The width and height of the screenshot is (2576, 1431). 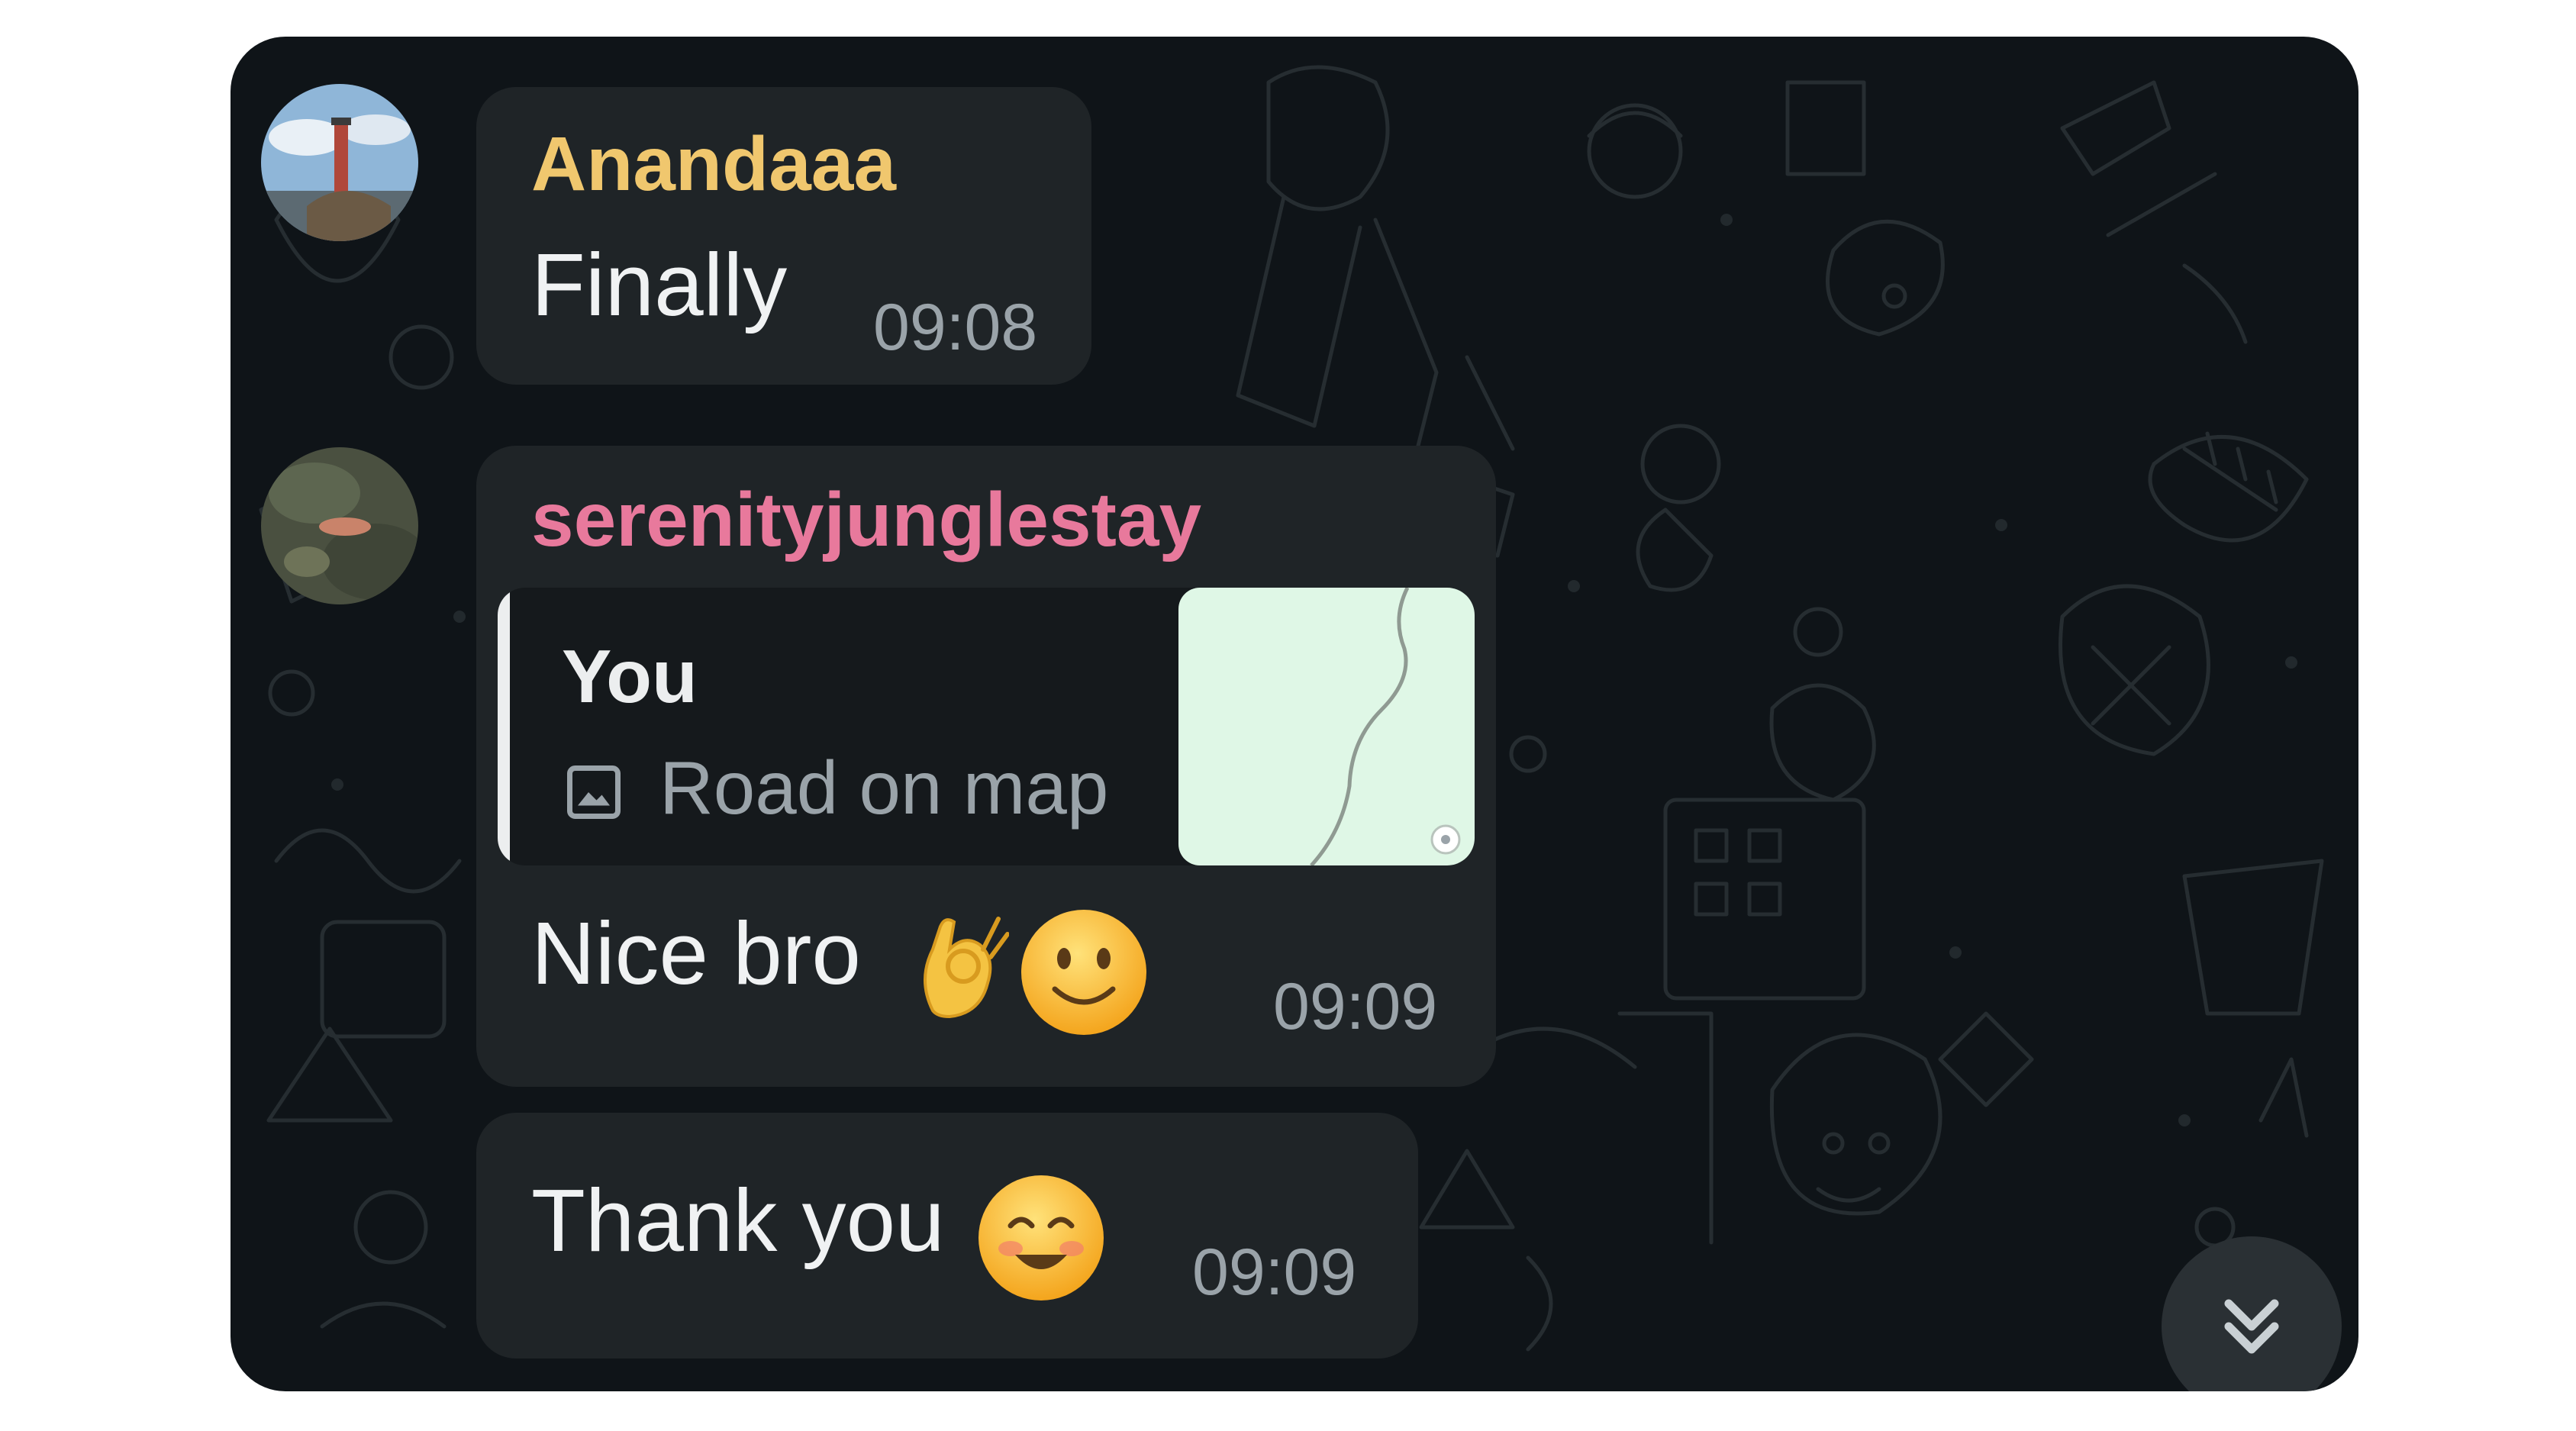 What do you see at coordinates (987, 726) in the screenshot?
I see `reply-quote: You Road on map` at bounding box center [987, 726].